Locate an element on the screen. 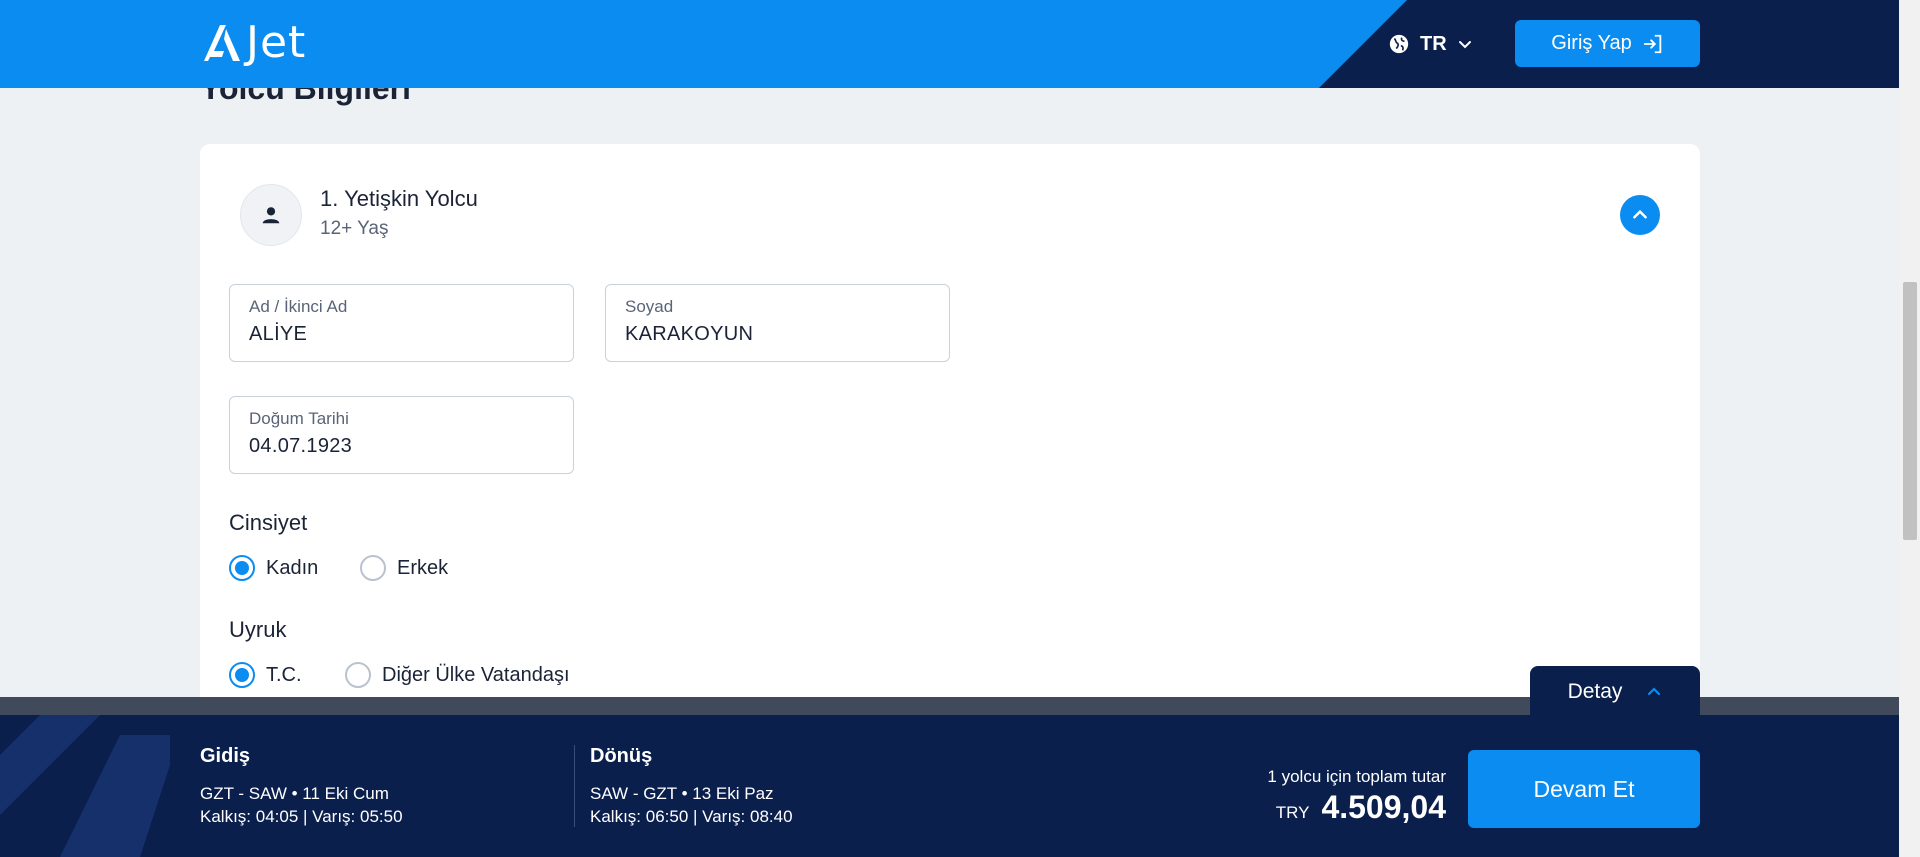  nationality-tc-label: T.C. is located at coordinates (284, 674).